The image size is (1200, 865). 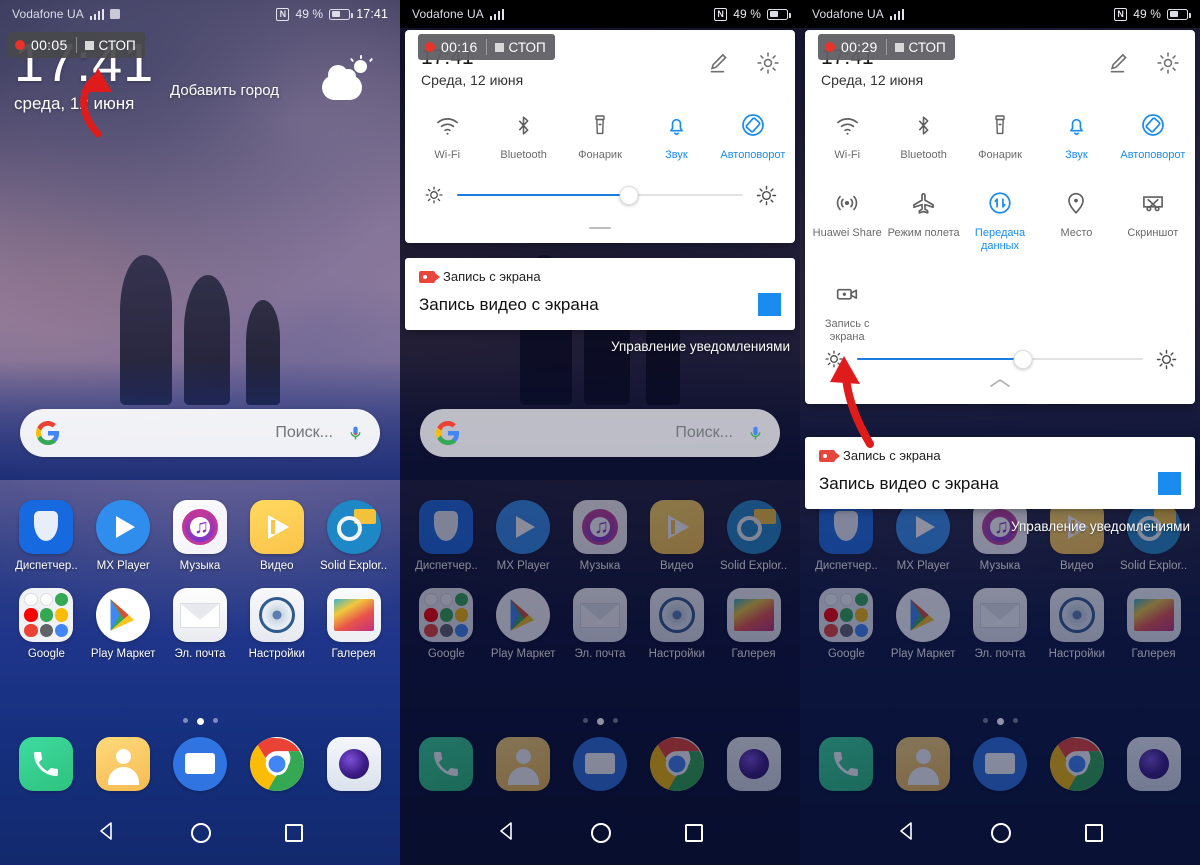 I want to click on add-city-label: Добавить город, so click(x=224, y=90).